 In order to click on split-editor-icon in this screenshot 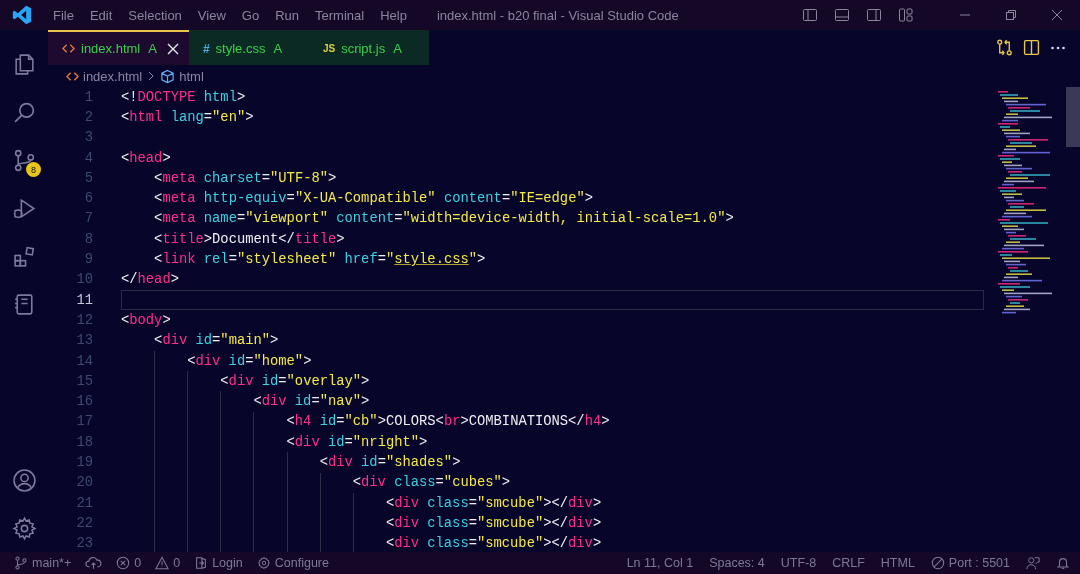, I will do `click(1031, 47)`.